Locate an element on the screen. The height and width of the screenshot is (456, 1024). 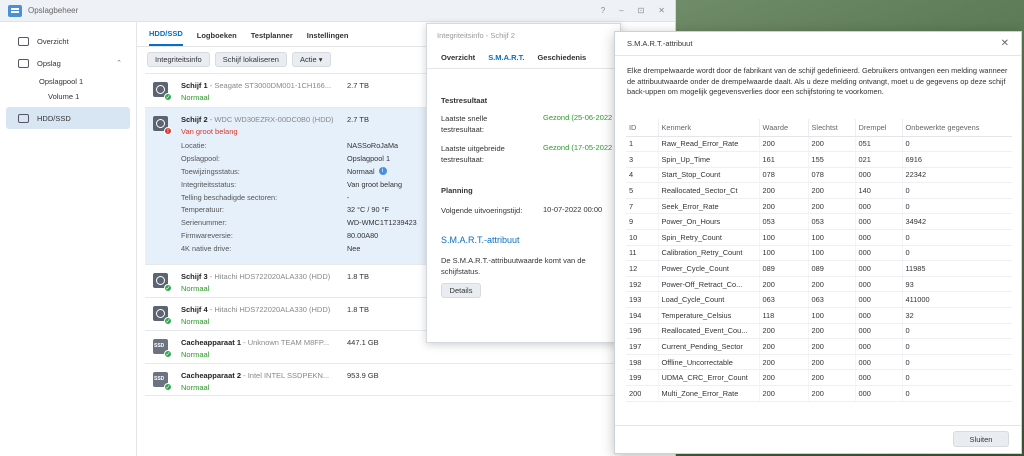
sidebar-item-storage: Opslag ⌃ is located at coordinates (68, 63).